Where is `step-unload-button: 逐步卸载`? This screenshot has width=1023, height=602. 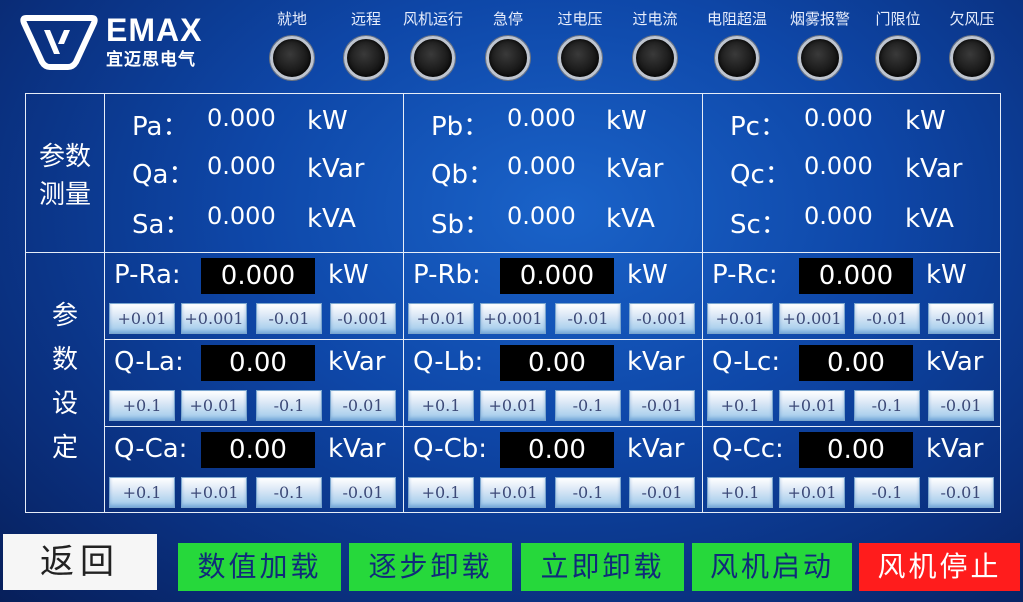
step-unload-button: 逐步卸载 is located at coordinates (430, 567).